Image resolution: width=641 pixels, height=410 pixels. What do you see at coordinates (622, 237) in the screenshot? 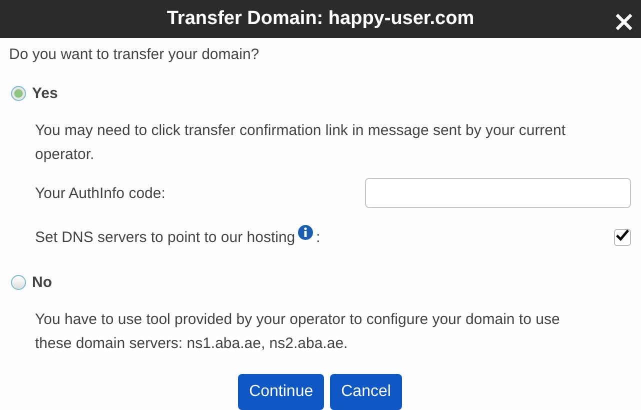
I see `checkbox` at bounding box center [622, 237].